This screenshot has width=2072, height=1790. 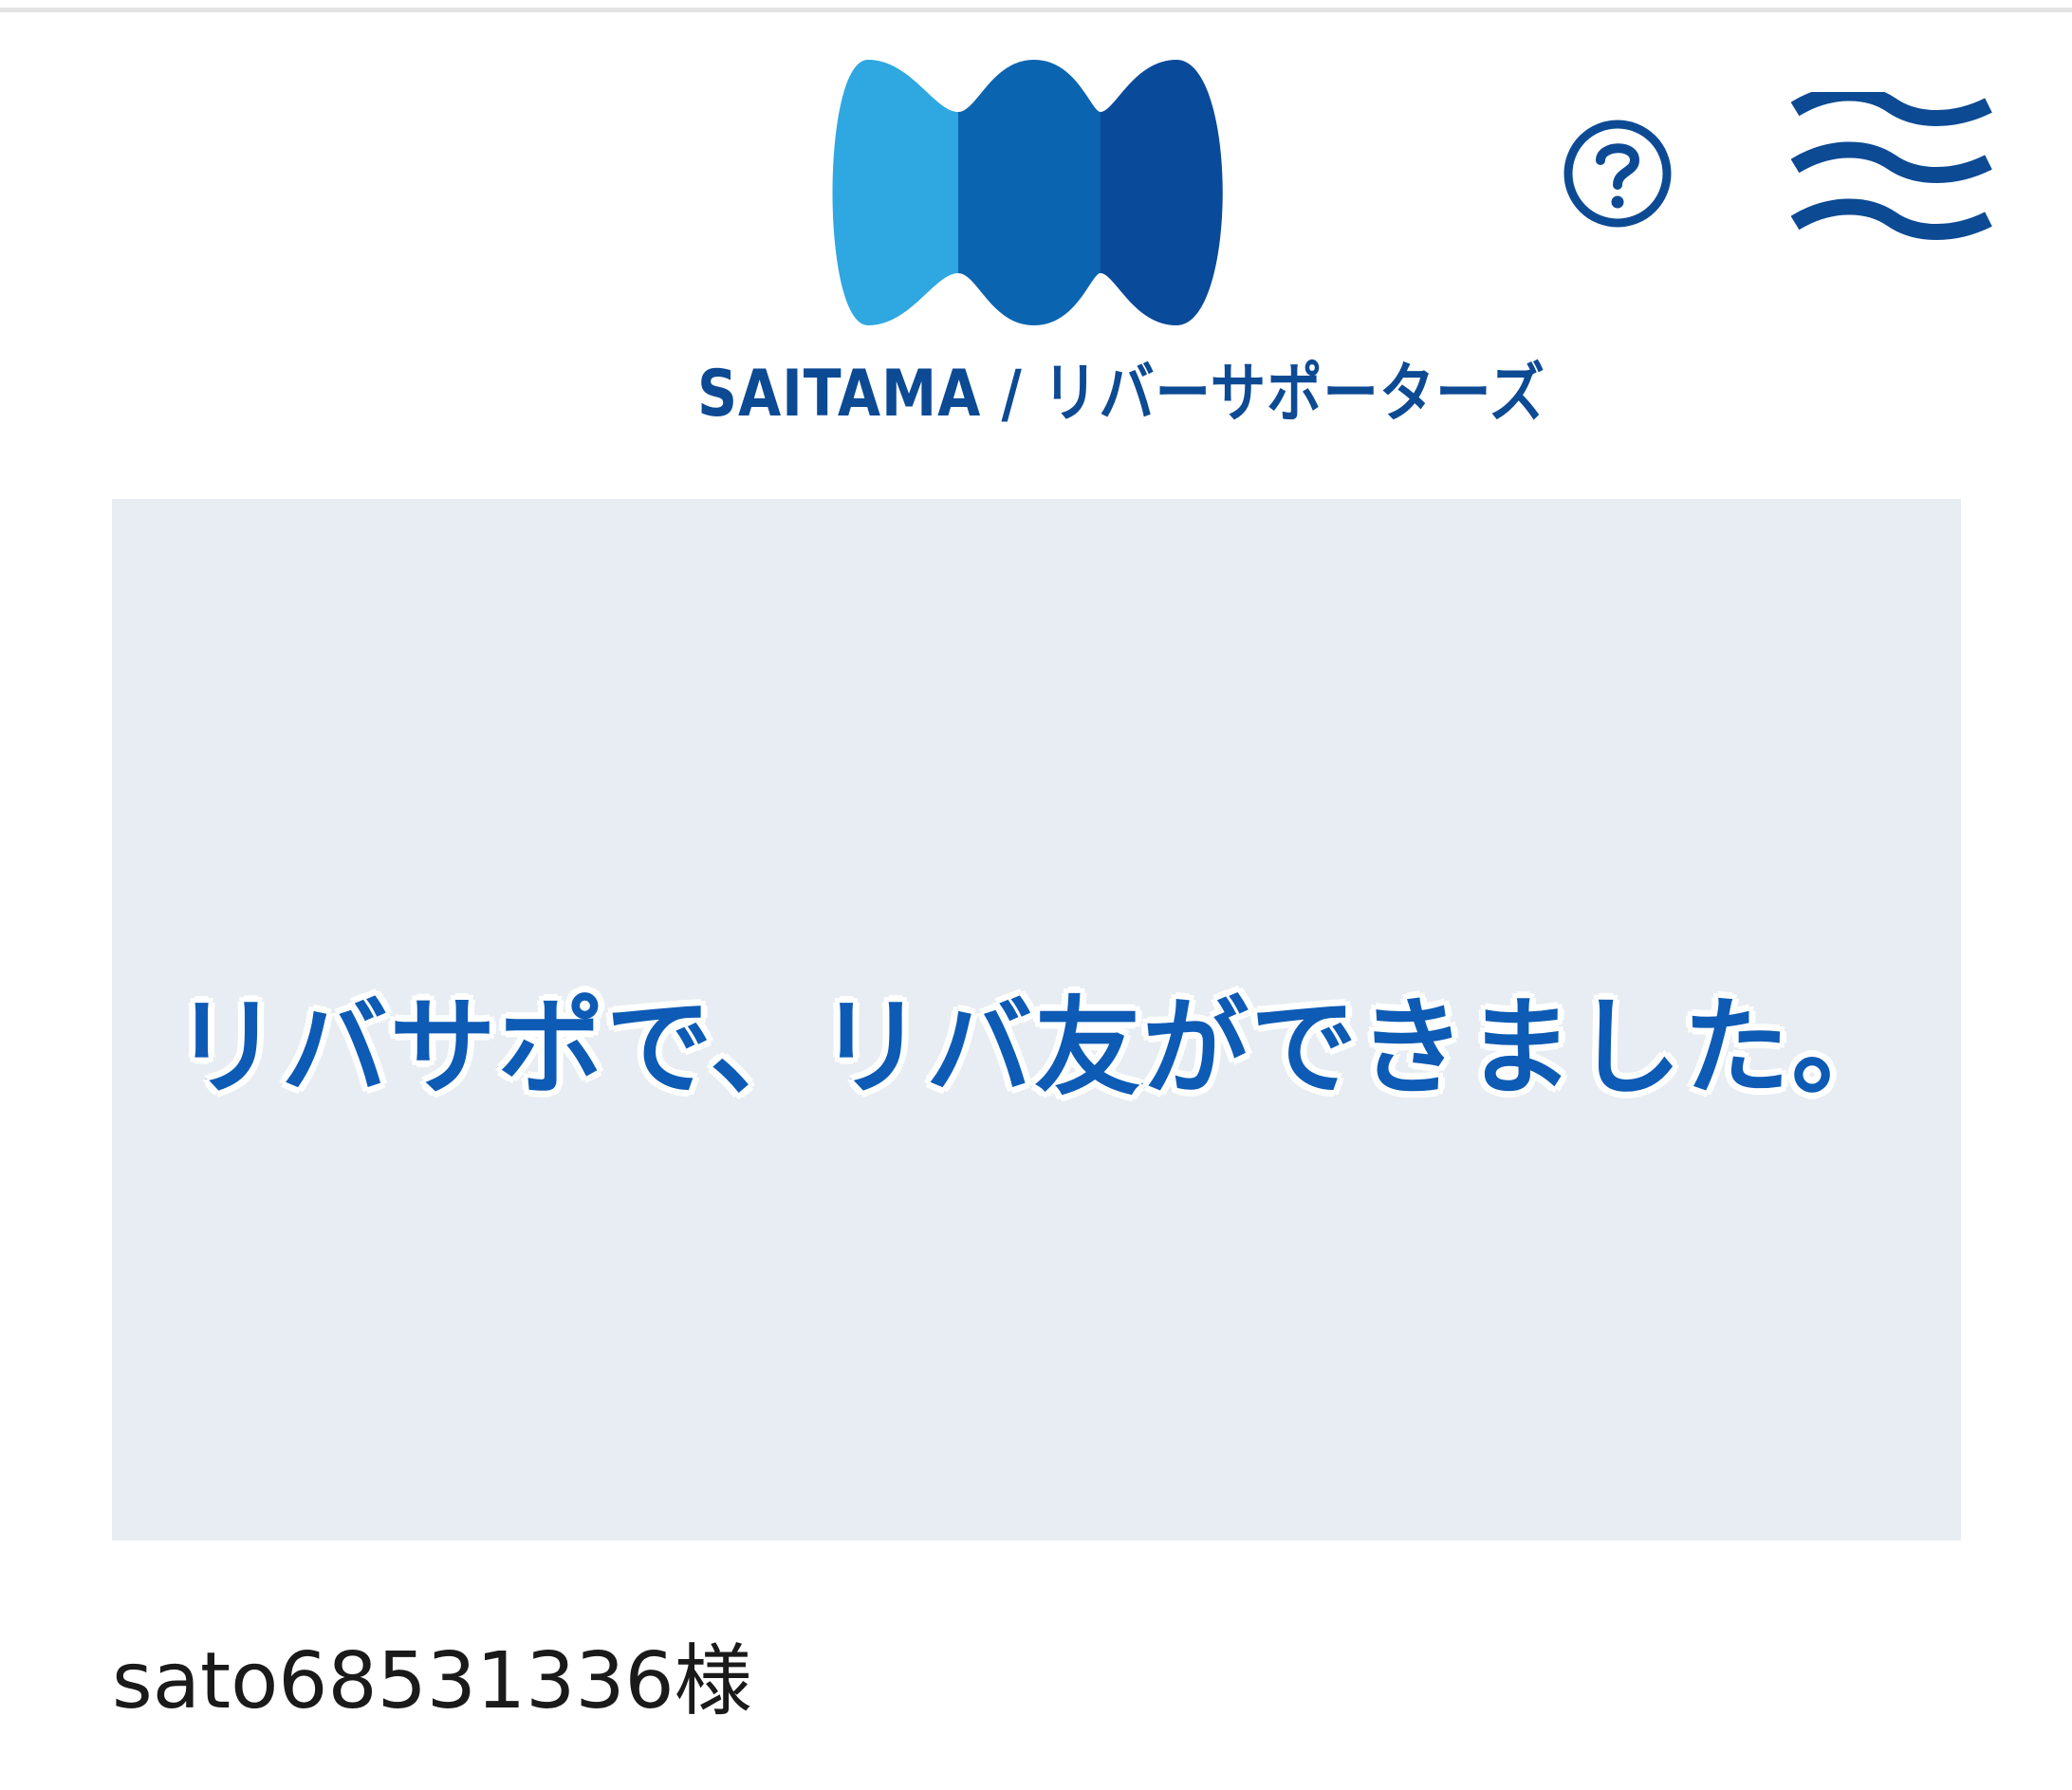 I want to click on logo-mark-icon, so click(x=1027, y=193).